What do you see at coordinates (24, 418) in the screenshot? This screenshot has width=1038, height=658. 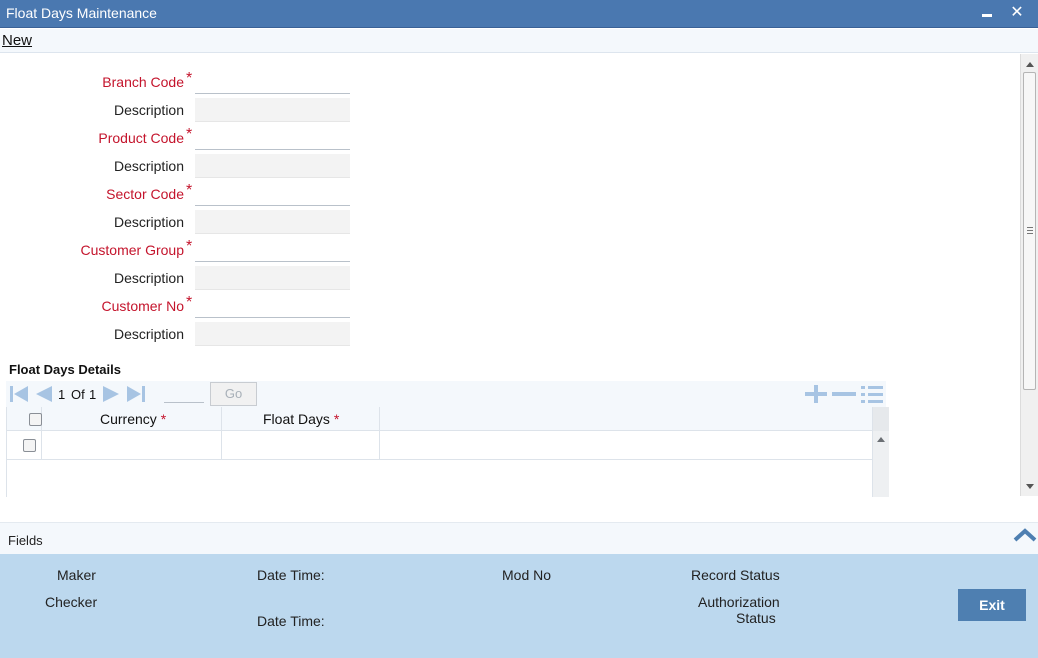 I see `select-all-column` at bounding box center [24, 418].